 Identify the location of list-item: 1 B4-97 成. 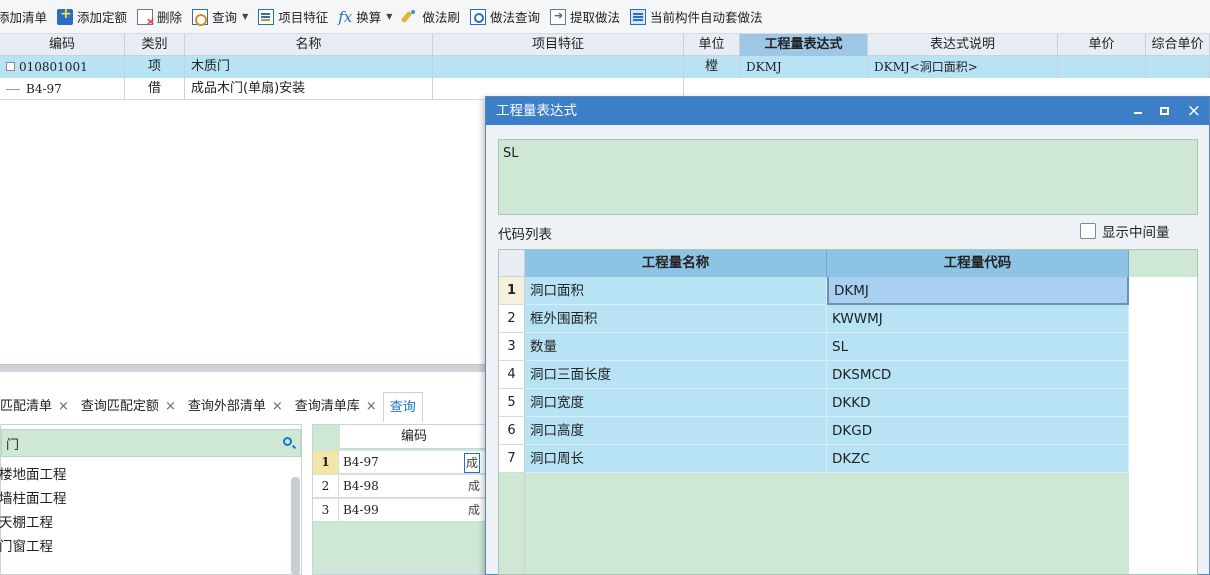
(400, 462).